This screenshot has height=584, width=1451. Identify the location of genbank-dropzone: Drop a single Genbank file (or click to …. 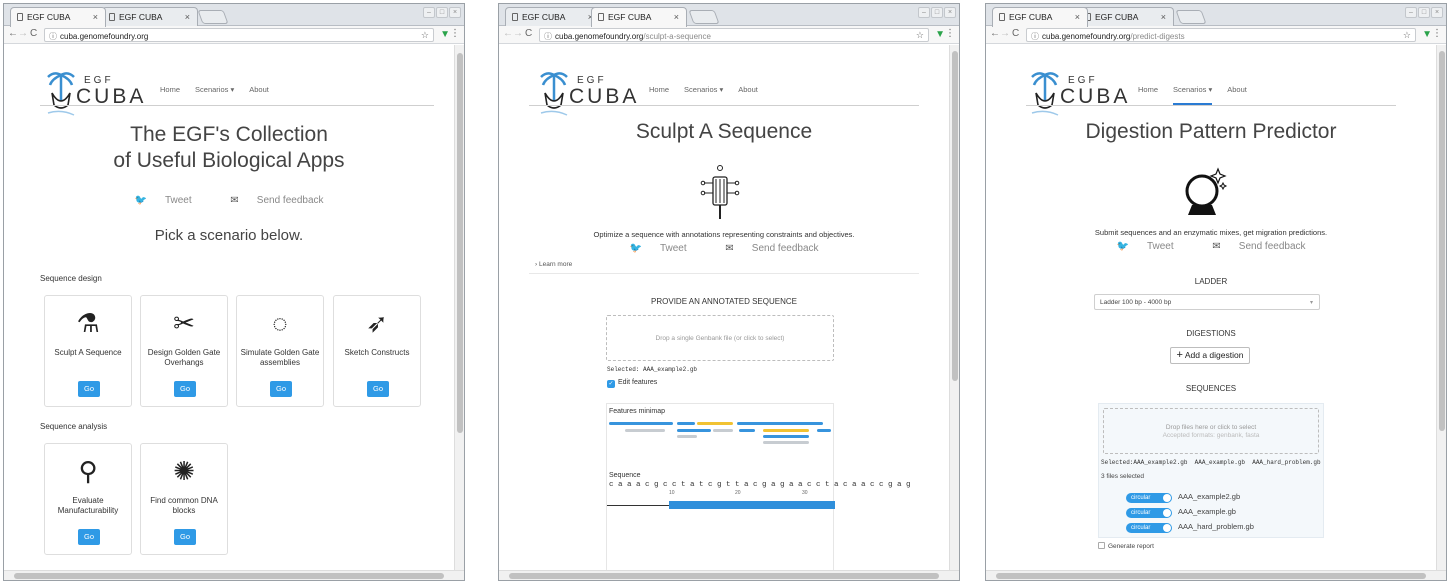
(720, 338).